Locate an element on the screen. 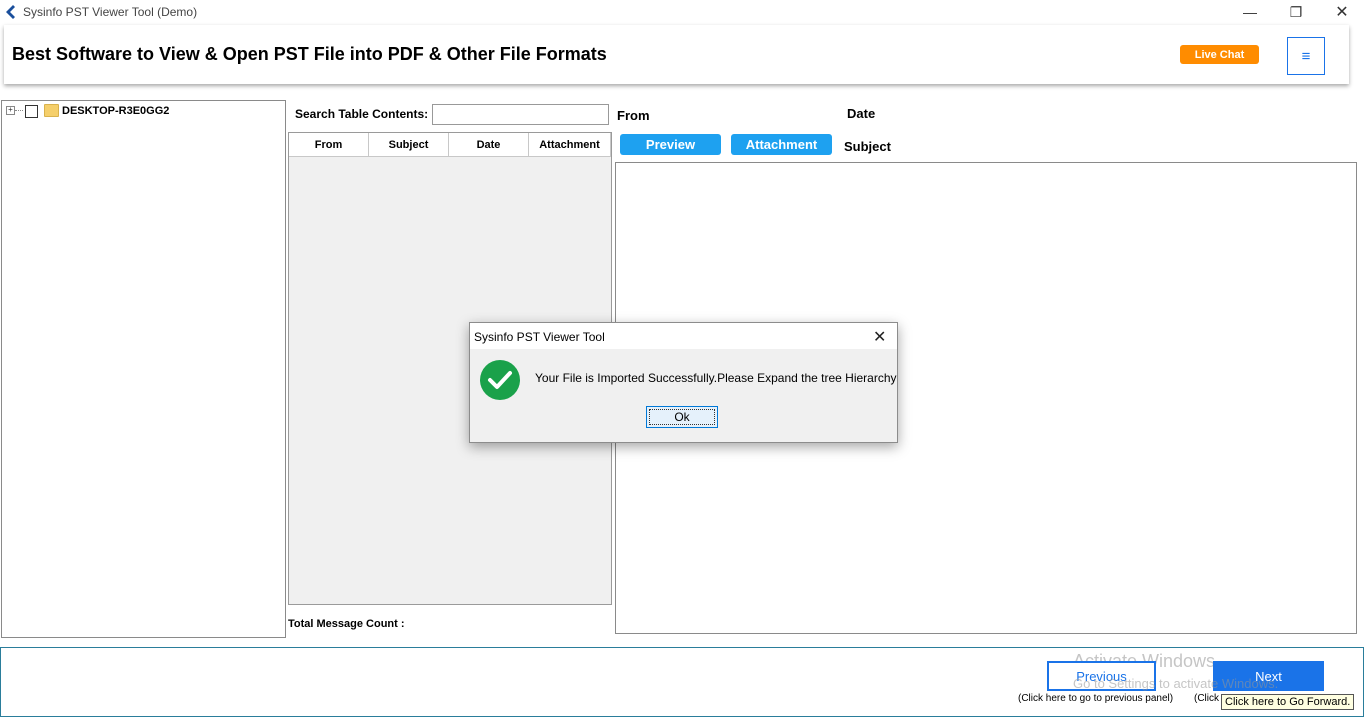 The width and height of the screenshot is (1366, 728). activate-windows-hint: Go to Settings to activate Windows. is located at coordinates (1176, 683).